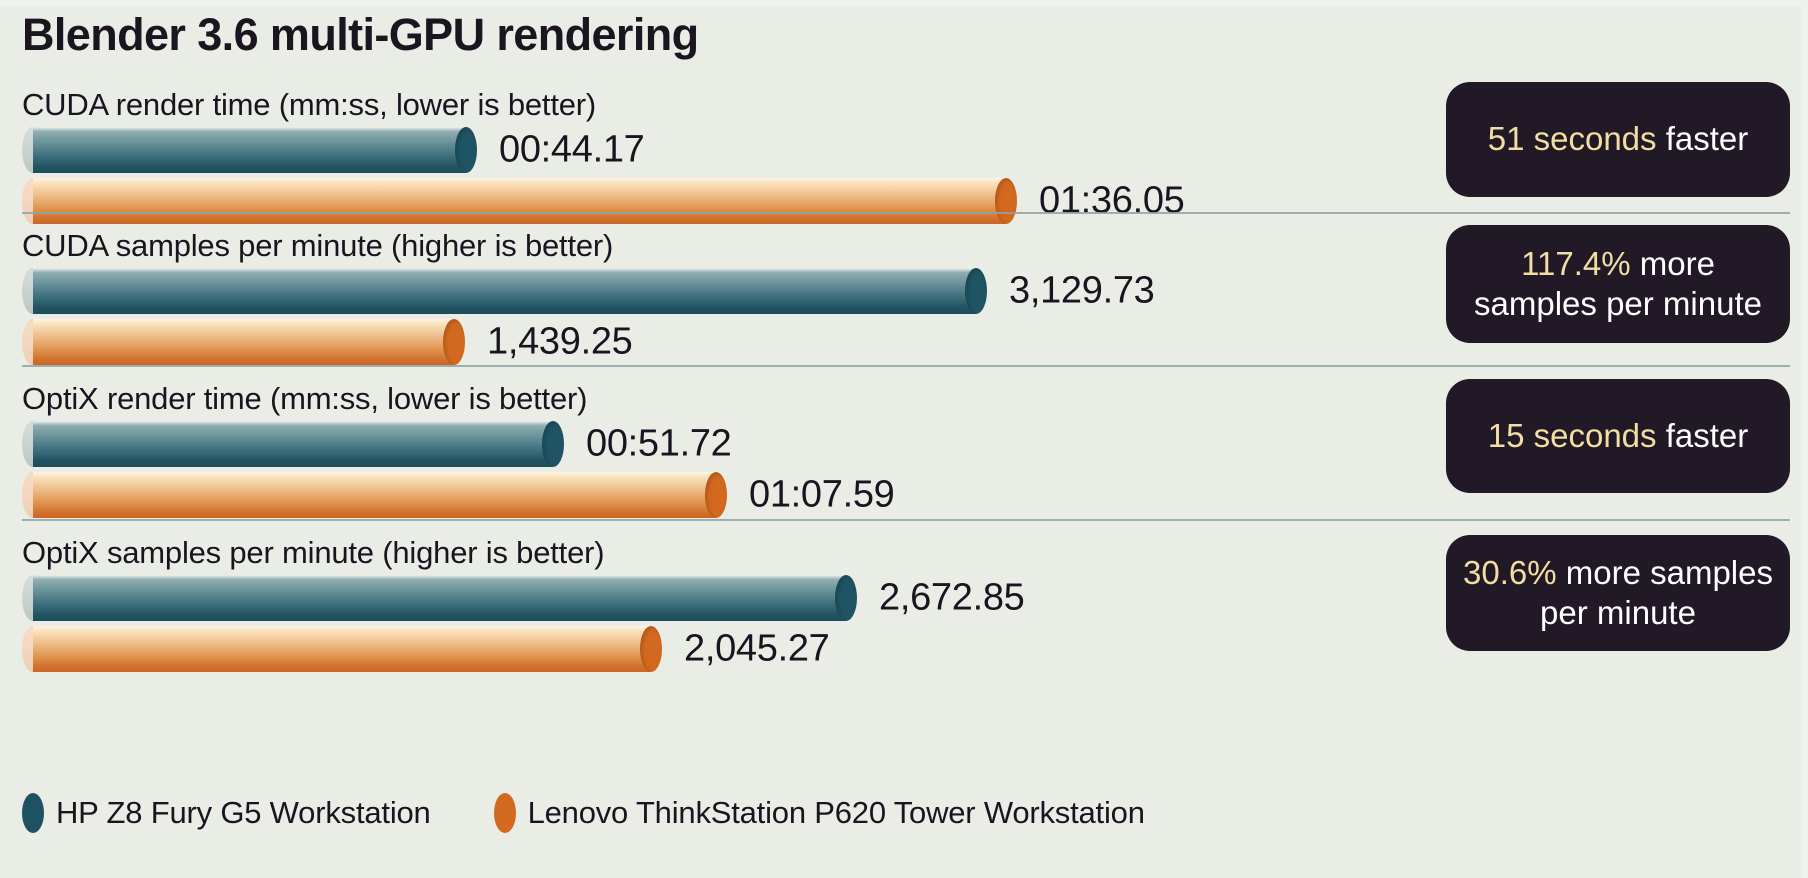  I want to click on legend-swatch-teal-icon, so click(33, 813).